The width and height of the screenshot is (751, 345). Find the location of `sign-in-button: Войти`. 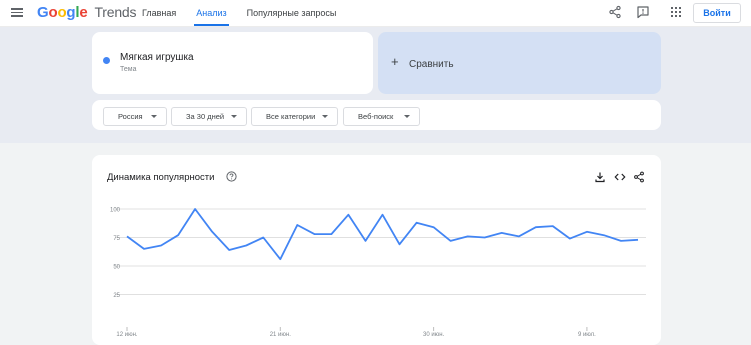

sign-in-button: Войти is located at coordinates (717, 13).